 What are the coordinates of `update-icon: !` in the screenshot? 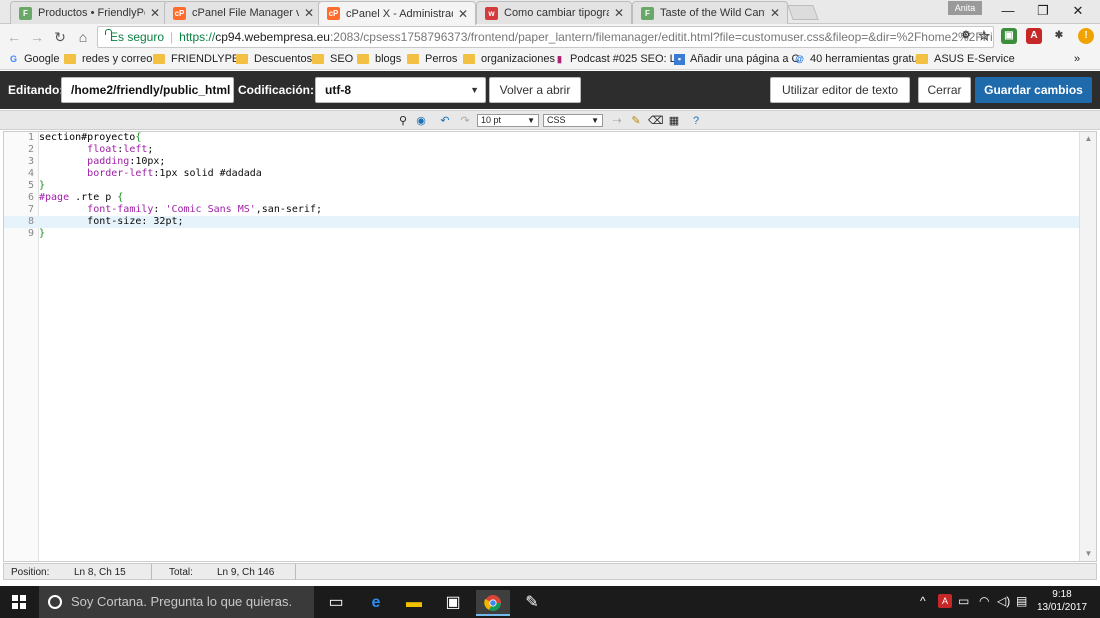 It's located at (1086, 36).